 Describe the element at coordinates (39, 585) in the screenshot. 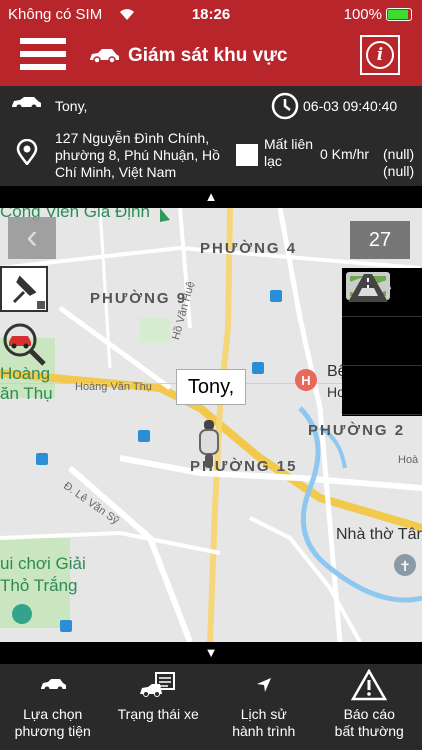

I see `map-label-amusement-2: Thỏ Trắng` at that location.